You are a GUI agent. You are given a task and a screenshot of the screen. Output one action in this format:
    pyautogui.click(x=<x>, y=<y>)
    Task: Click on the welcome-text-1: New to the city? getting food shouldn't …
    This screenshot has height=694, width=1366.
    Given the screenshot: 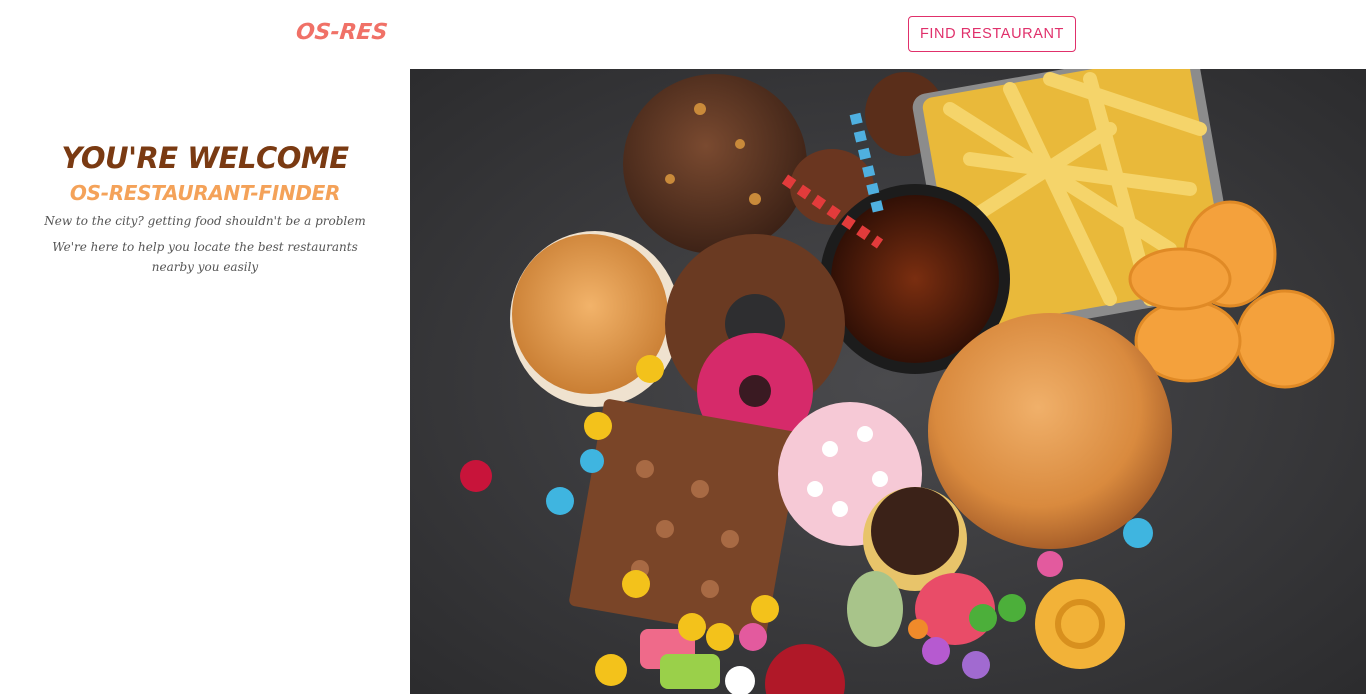 What is the action you would take?
    pyautogui.click(x=205, y=221)
    